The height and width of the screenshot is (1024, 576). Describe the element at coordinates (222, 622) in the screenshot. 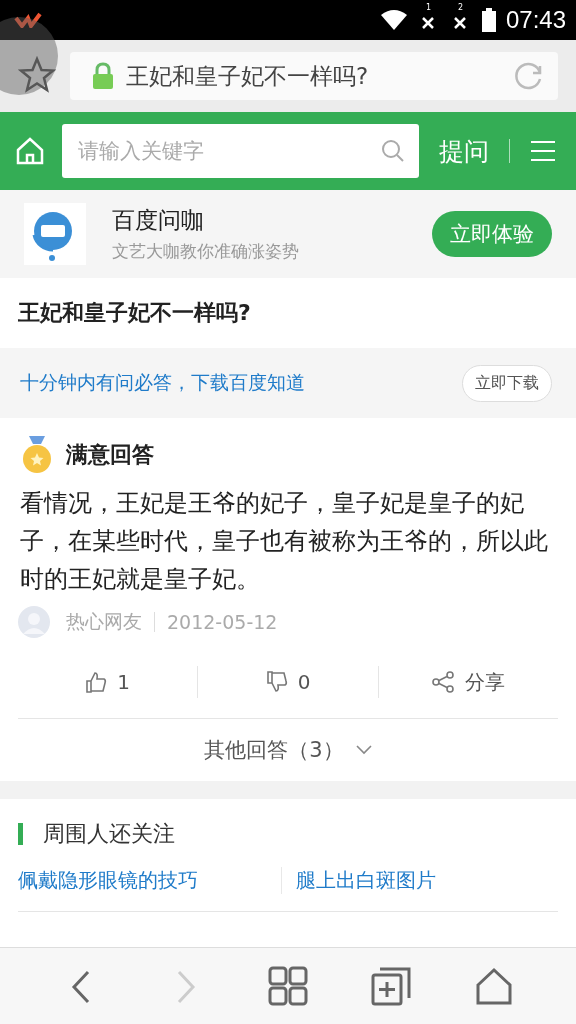

I see `answer-date: 2012-05-12` at that location.